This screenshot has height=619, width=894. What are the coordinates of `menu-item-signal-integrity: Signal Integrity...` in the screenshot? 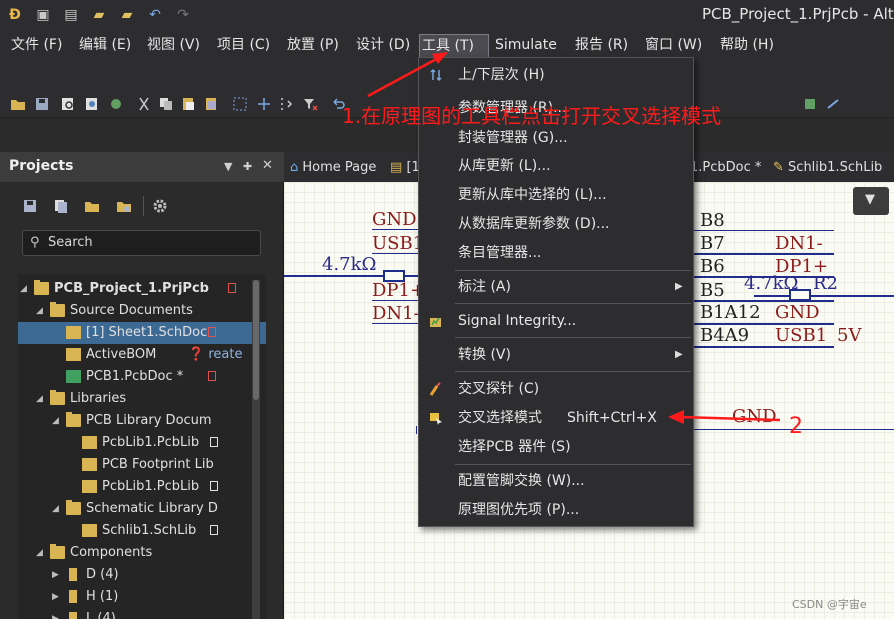 It's located at (556, 321).